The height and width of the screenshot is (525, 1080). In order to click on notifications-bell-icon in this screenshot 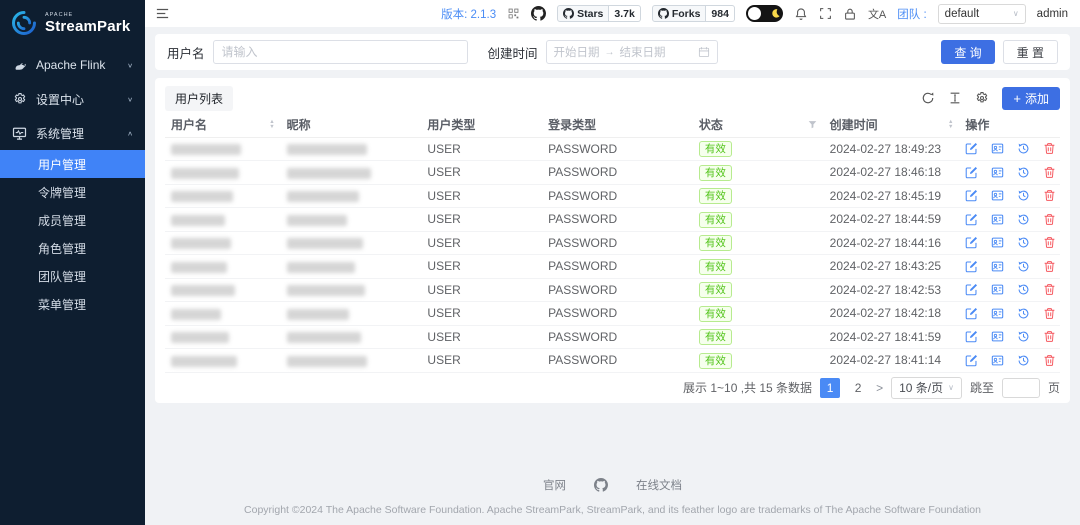, I will do `click(801, 14)`.